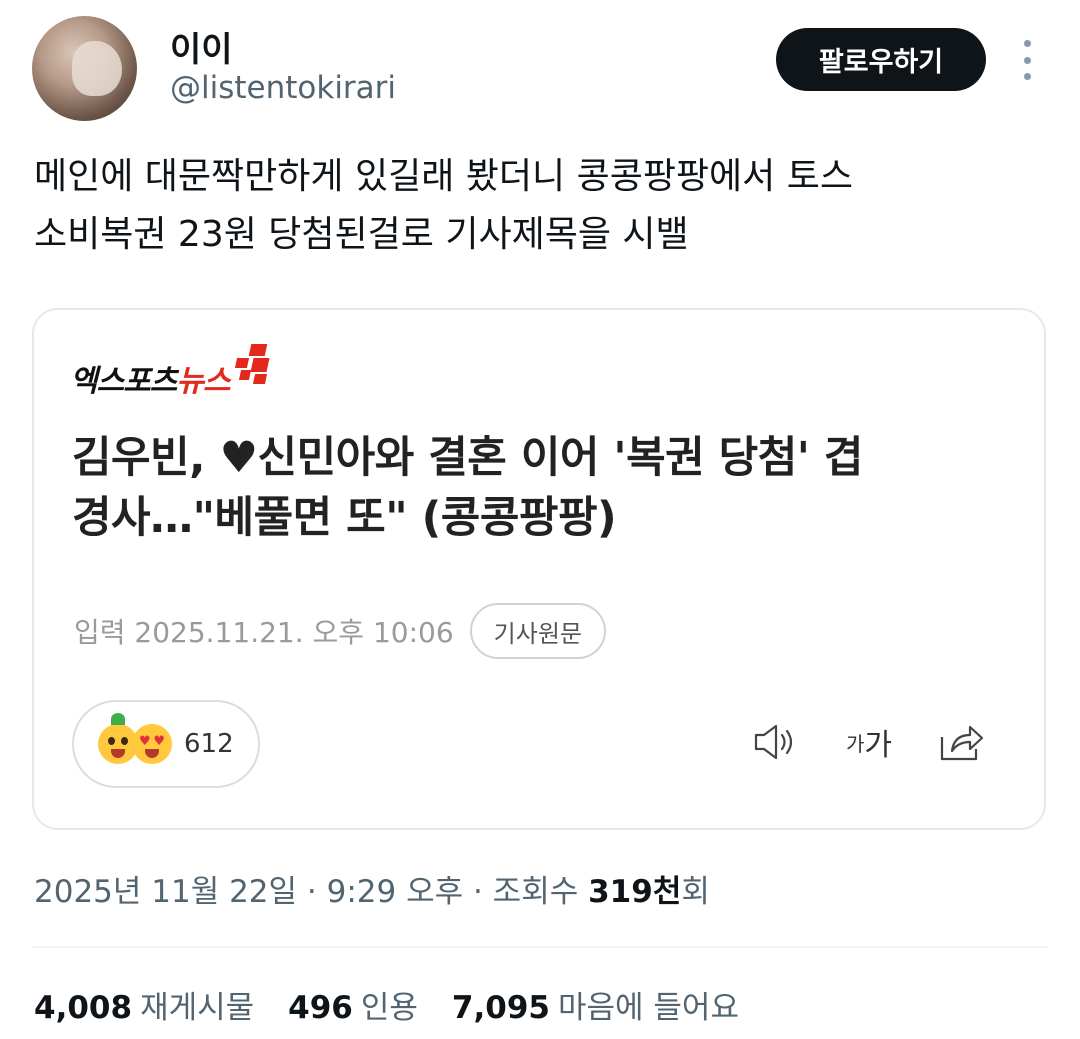 The image size is (1080, 1039). Describe the element at coordinates (361, 234) in the screenshot. I see `tweet-line: 소비복권 23원 당첨된걸로 기사제목을 시밸` at that location.